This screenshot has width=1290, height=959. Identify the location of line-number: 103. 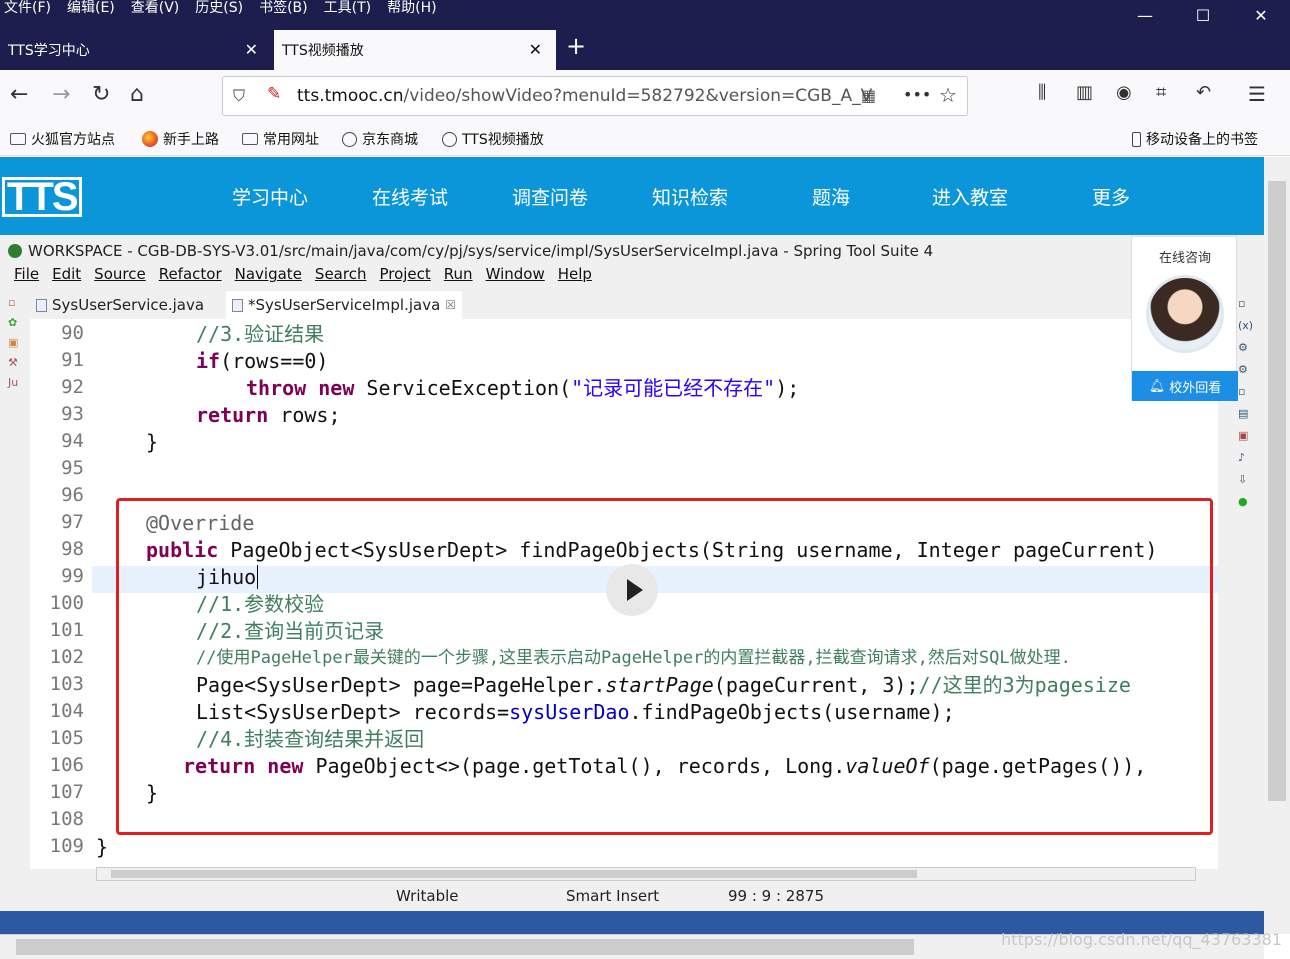
(66, 684).